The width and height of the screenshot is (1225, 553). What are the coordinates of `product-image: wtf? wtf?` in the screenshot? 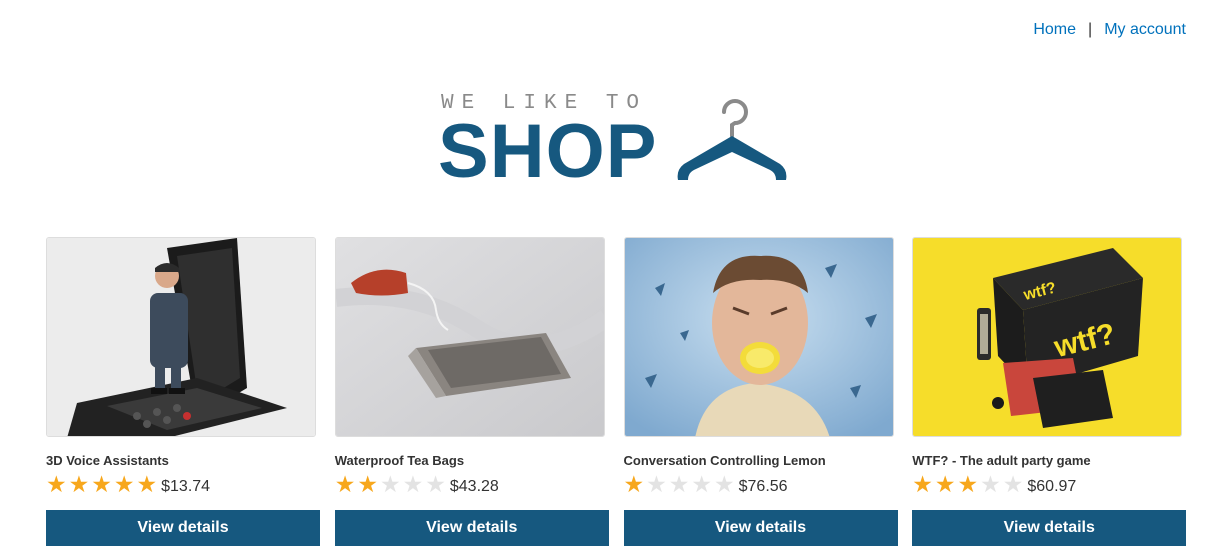 It's located at (1047, 337).